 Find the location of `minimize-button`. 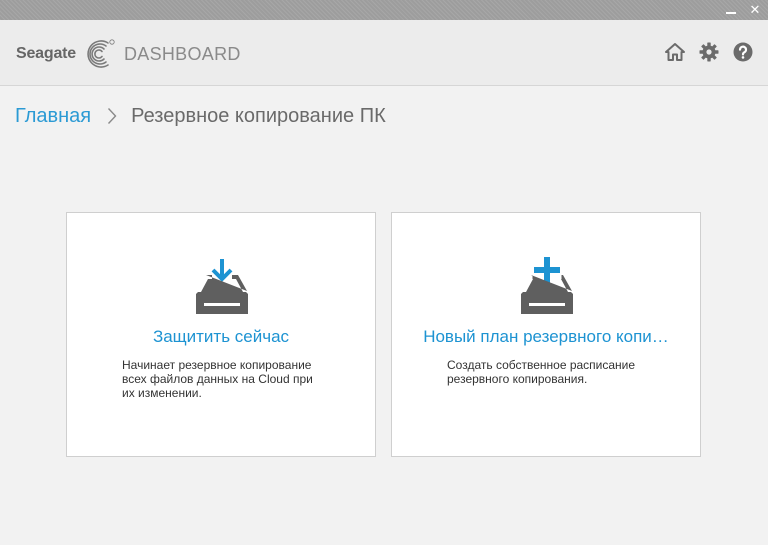

minimize-button is located at coordinates (731, 10).